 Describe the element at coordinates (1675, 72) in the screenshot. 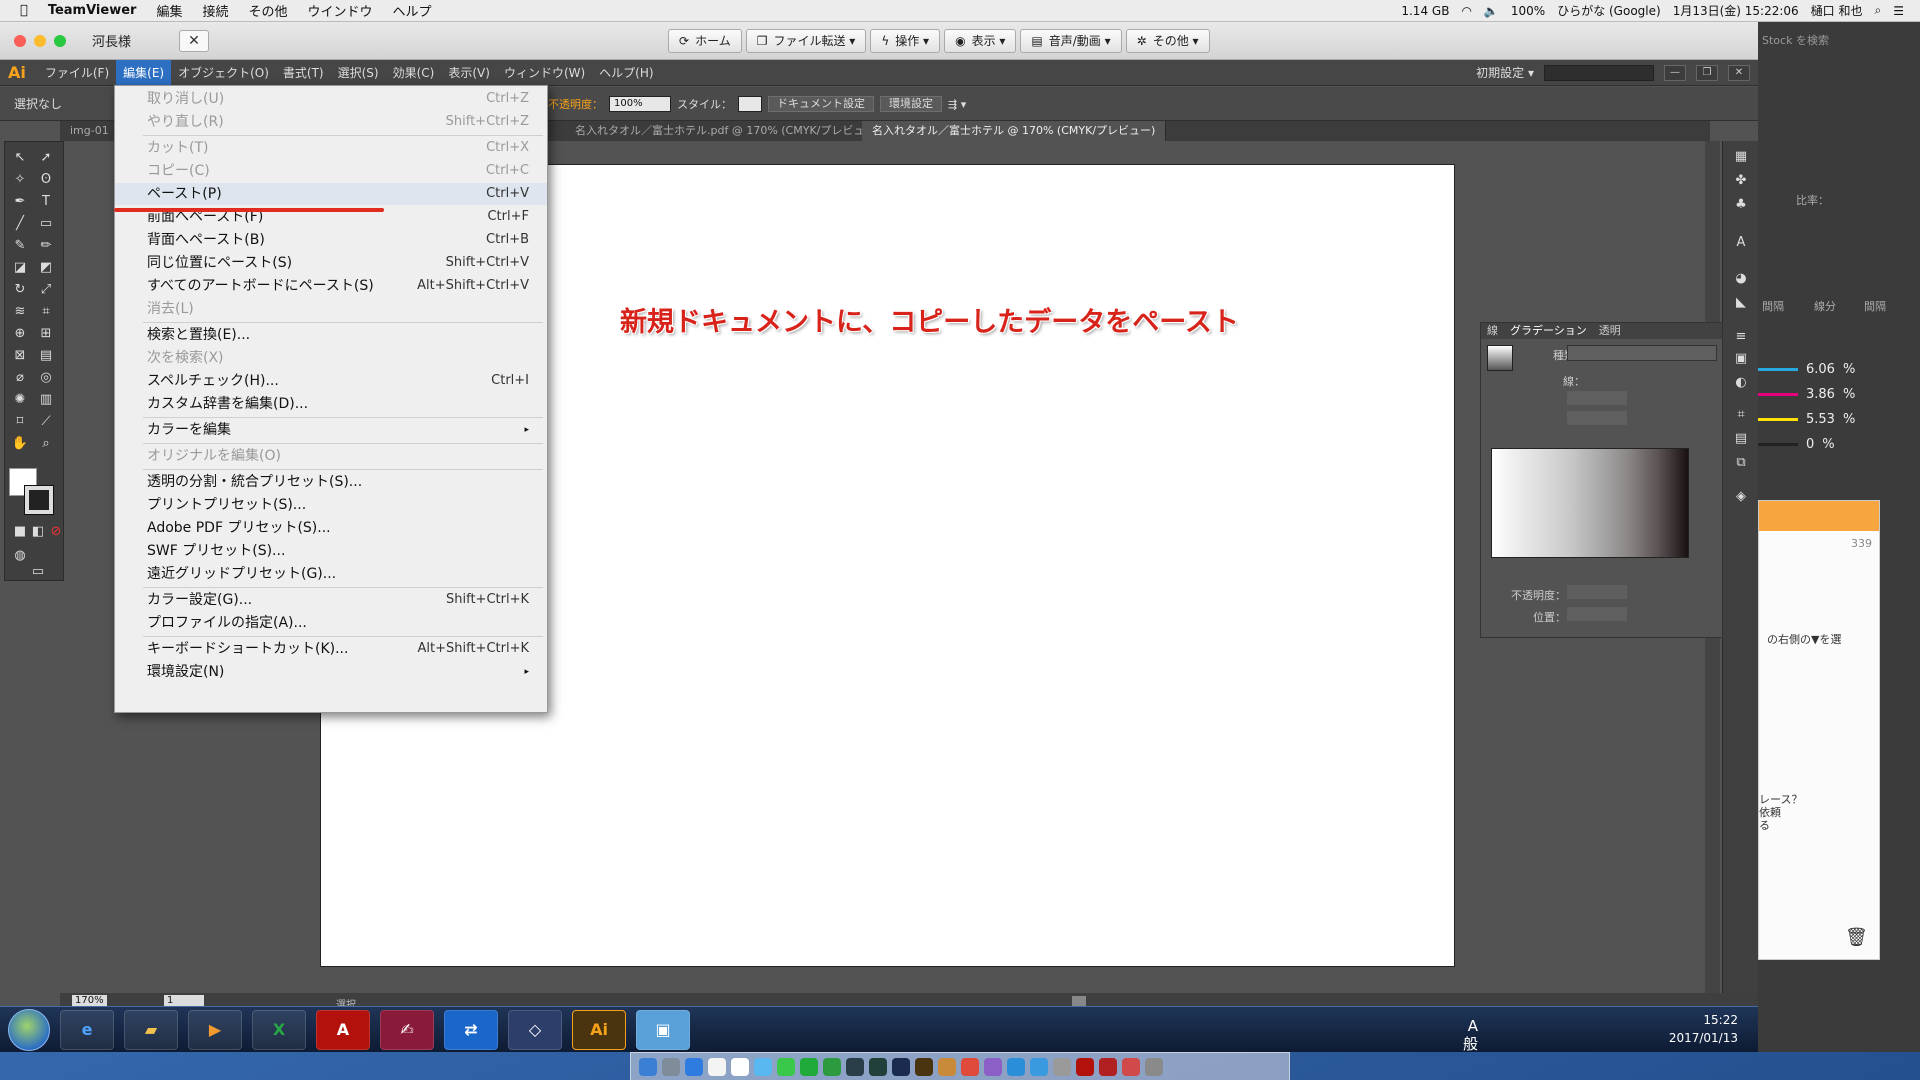

I see `minimize-button: —` at that location.